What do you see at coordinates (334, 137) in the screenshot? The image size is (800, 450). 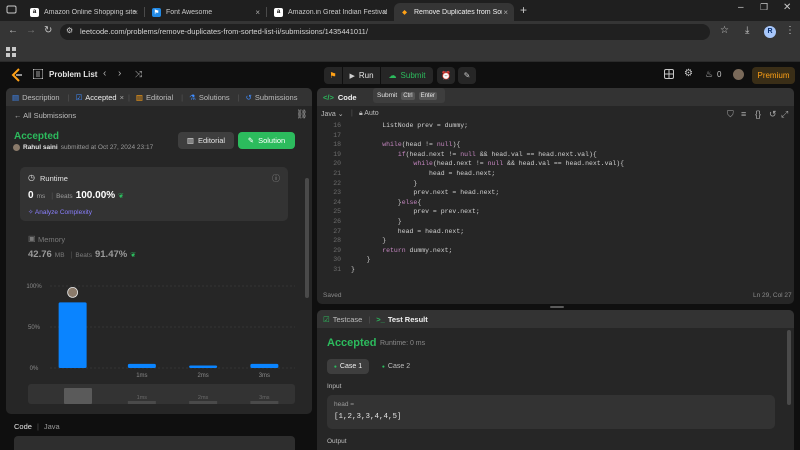 I see `code-line: 17` at bounding box center [334, 137].